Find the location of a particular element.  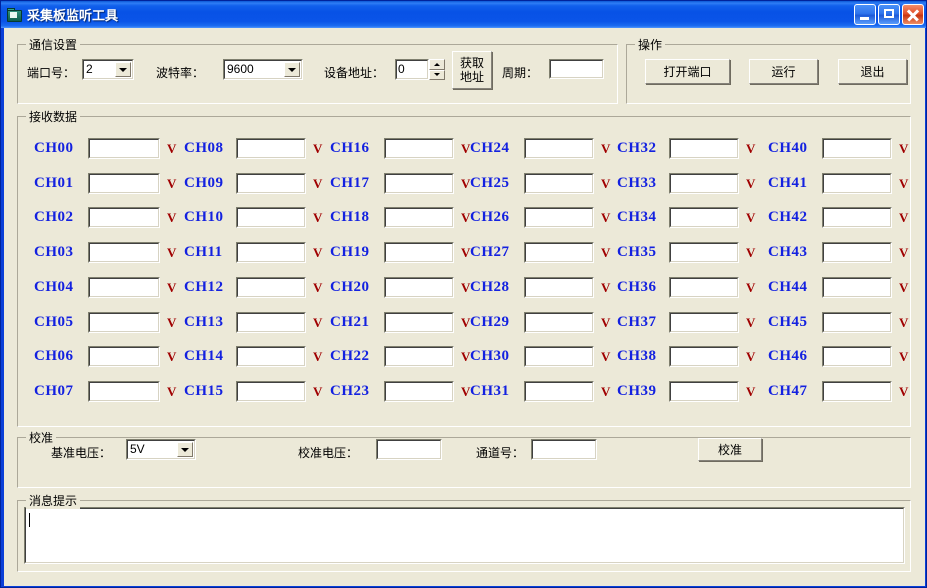

channel-input-ch27 is located at coordinates (559, 252).